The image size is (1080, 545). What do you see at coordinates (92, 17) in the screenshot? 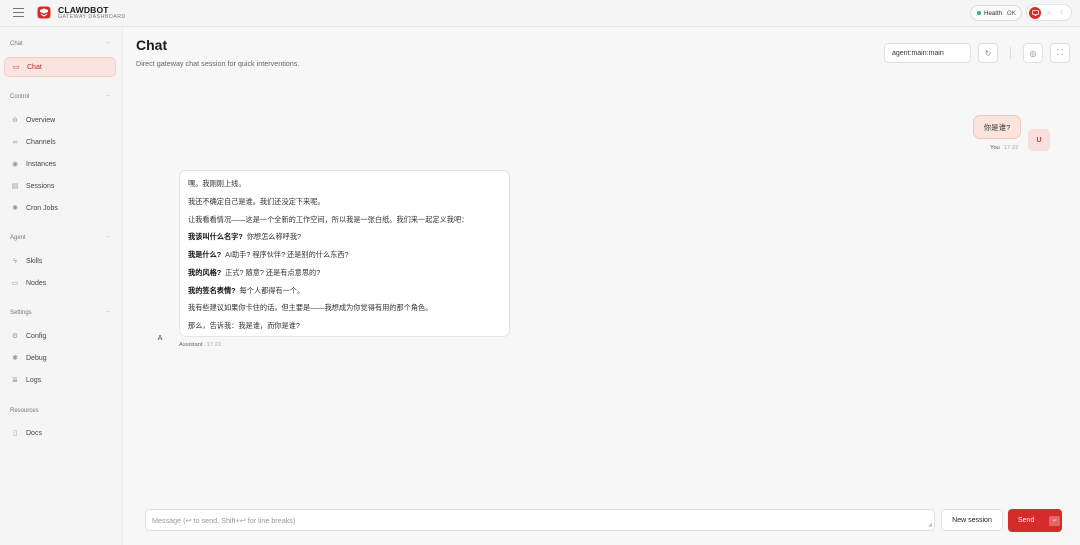
I see `app-subtitle: GATEWAY DASHBOARD` at bounding box center [92, 17].